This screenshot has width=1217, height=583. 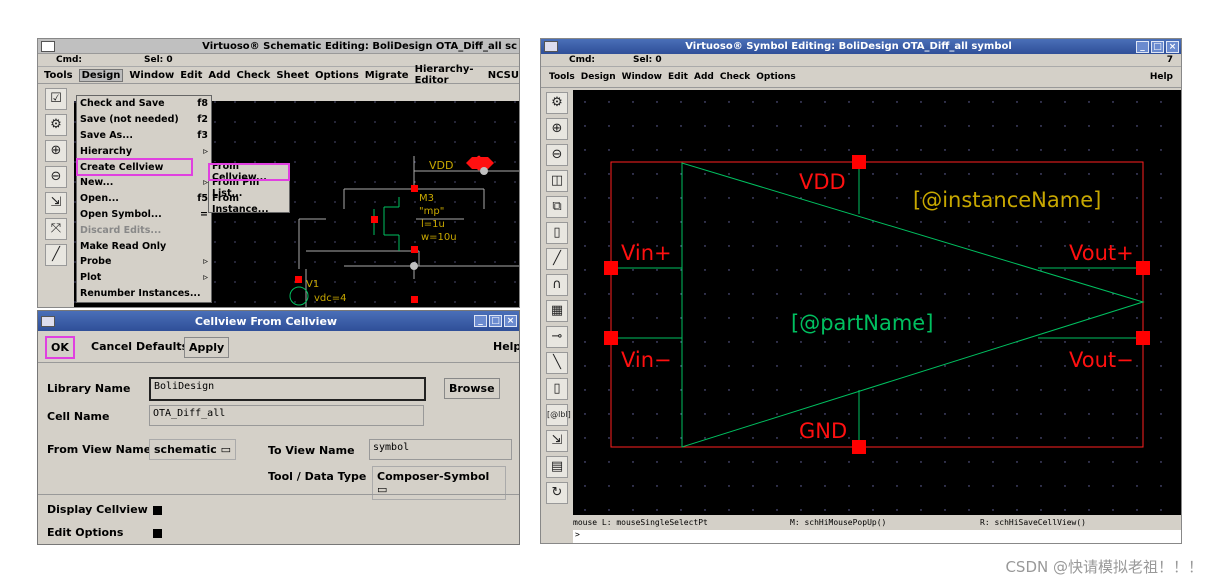 What do you see at coordinates (144, 136) in the screenshot?
I see `menu-save-as: Save As... f3` at bounding box center [144, 136].